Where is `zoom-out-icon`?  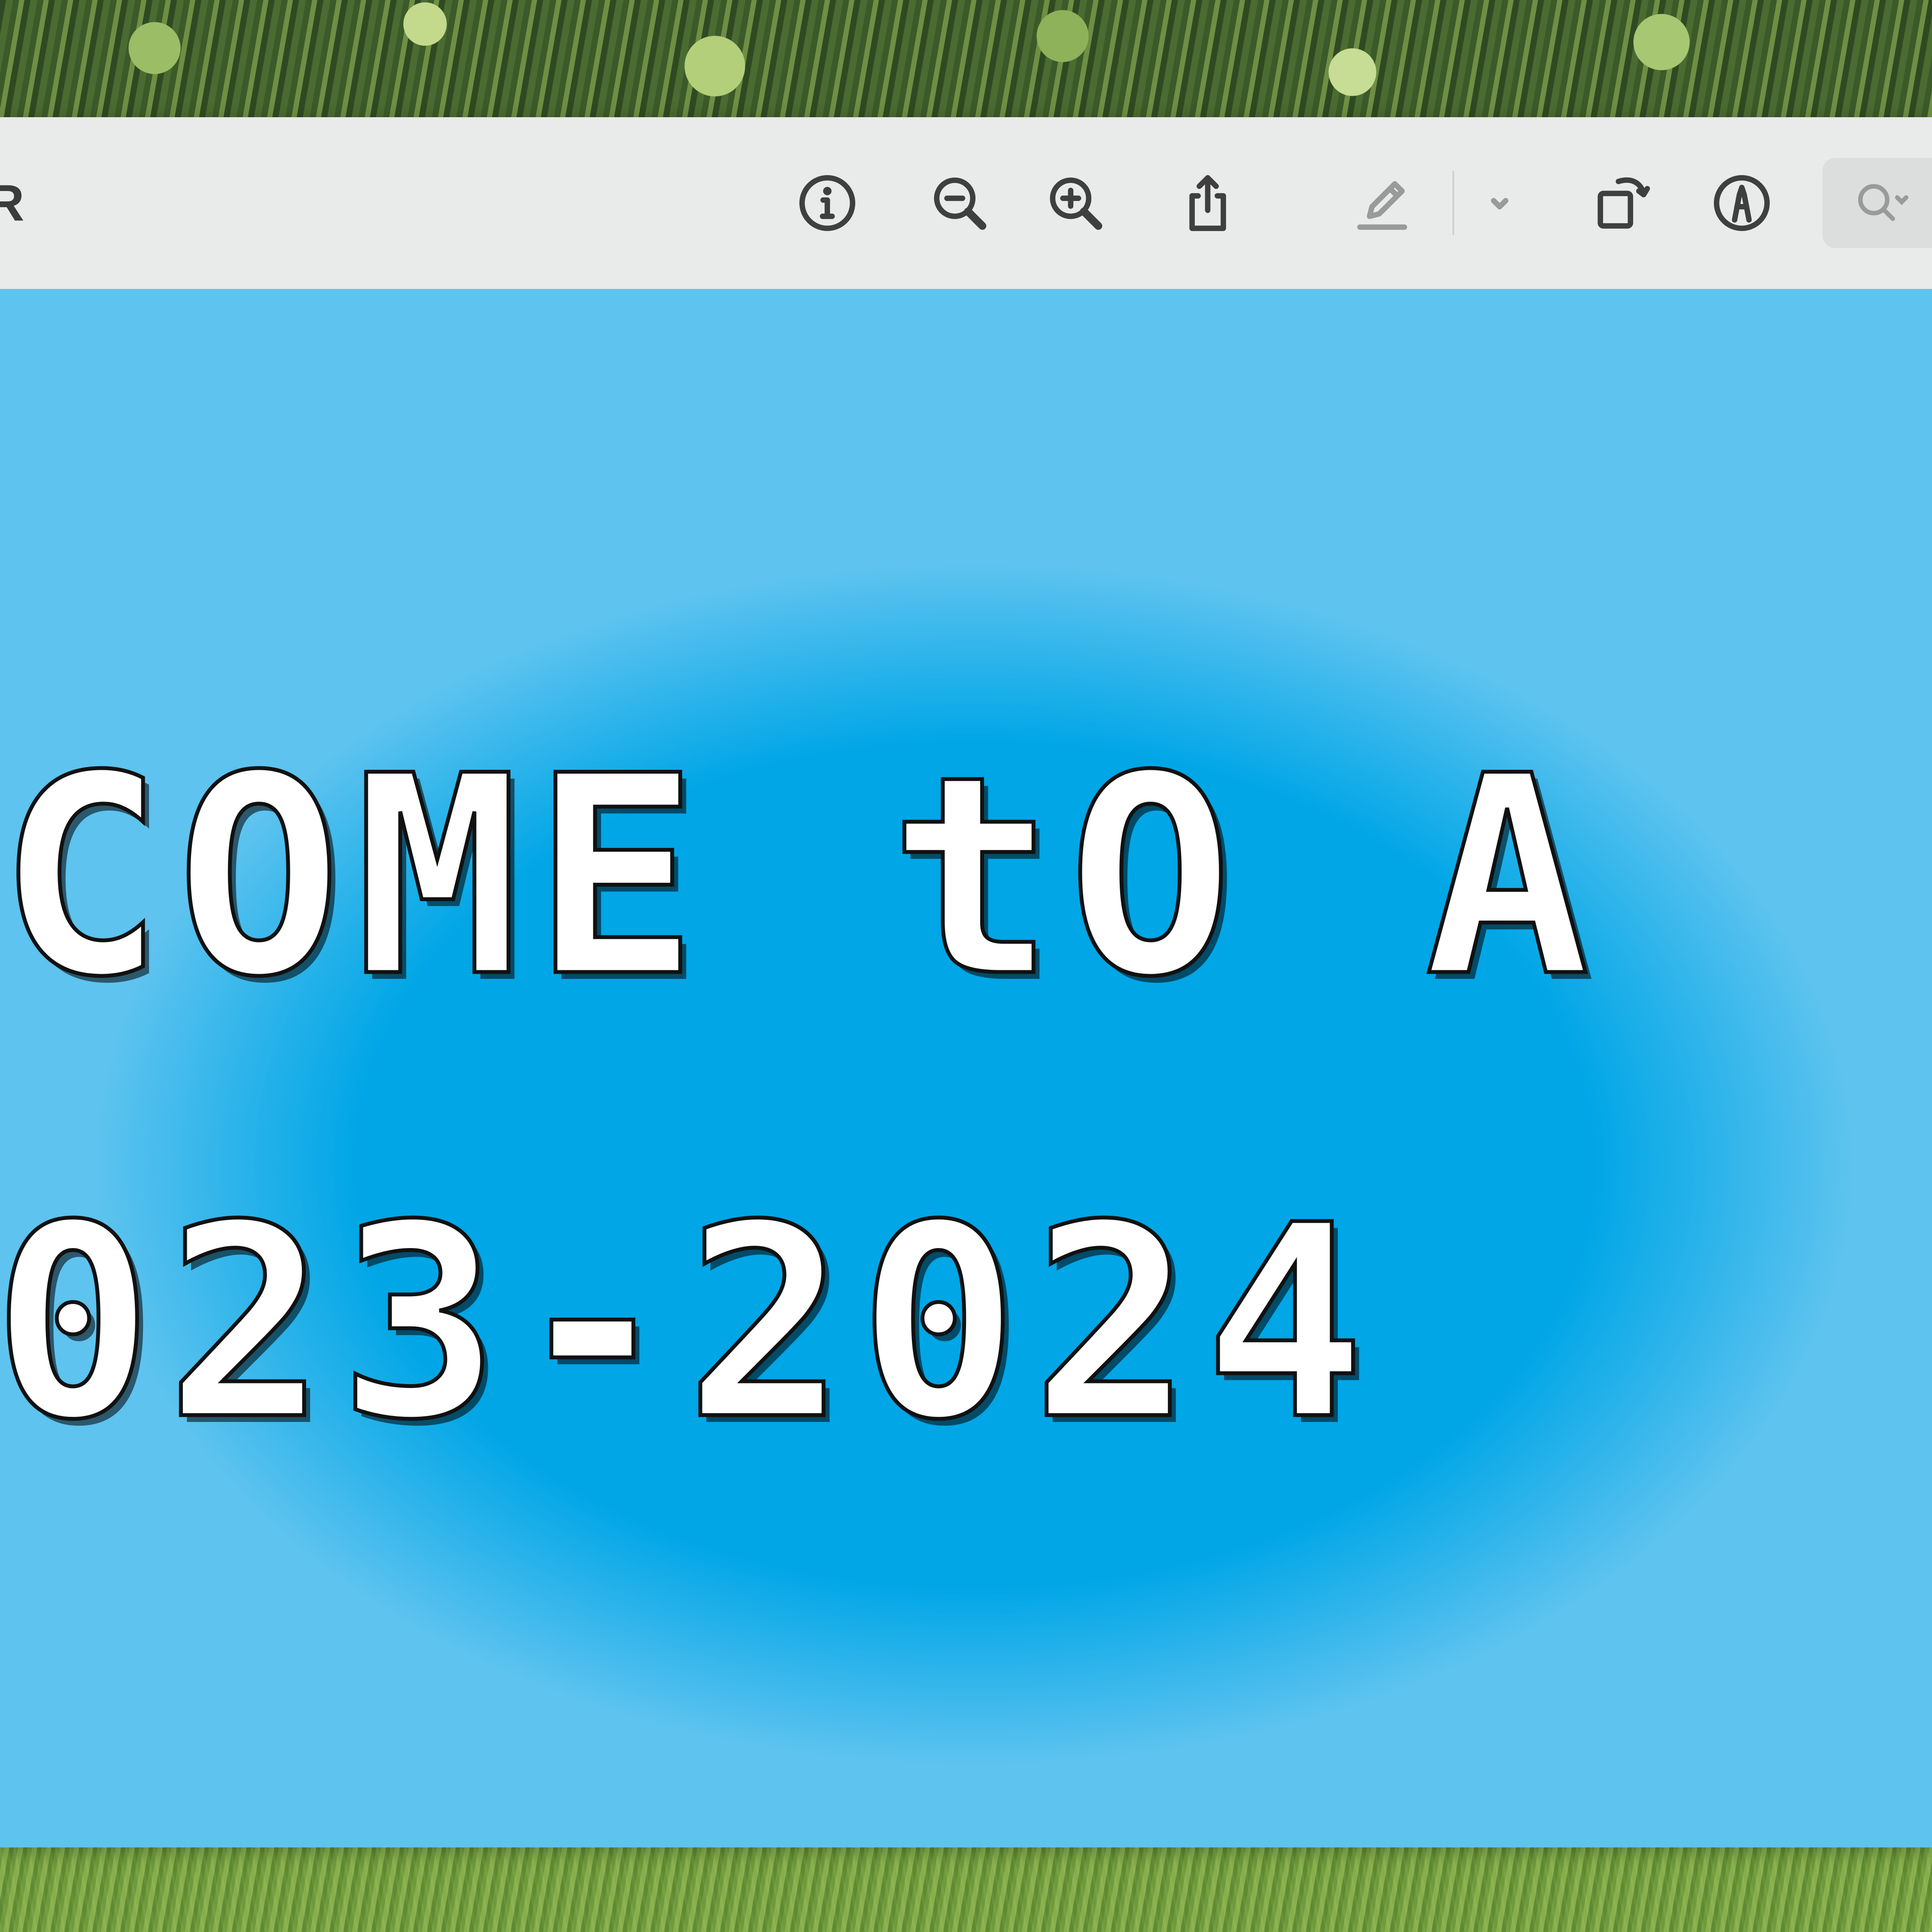 zoom-out-icon is located at coordinates (961, 203).